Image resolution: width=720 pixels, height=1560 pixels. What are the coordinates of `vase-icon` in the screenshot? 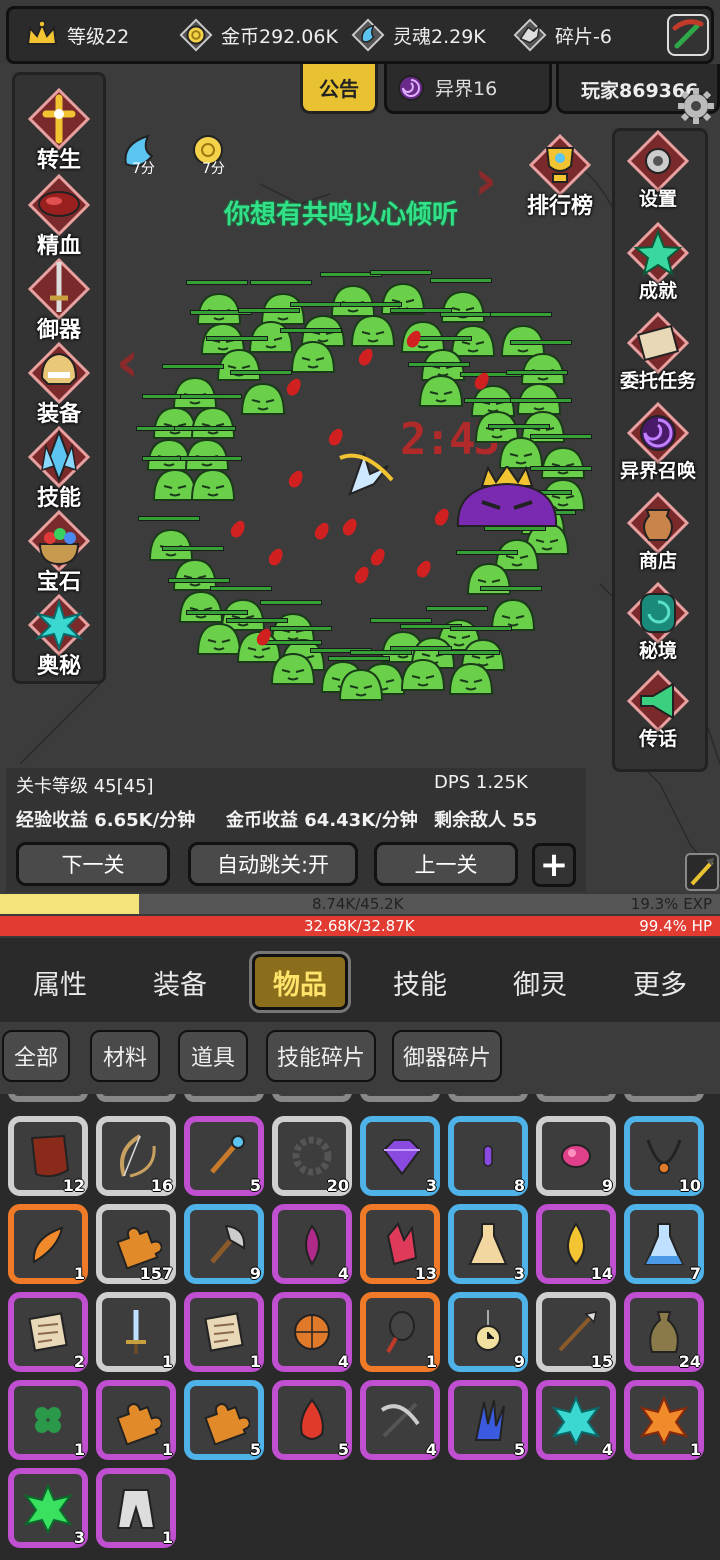 It's located at (664, 1332).